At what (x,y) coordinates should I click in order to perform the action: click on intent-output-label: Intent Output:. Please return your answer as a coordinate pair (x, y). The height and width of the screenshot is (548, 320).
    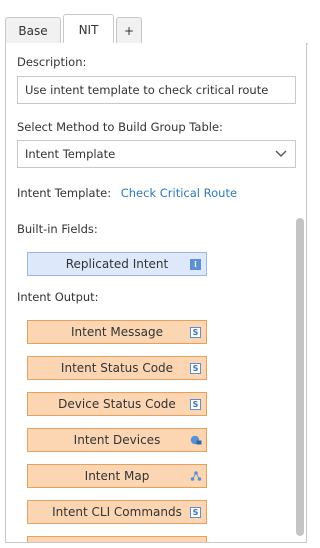
    Looking at the image, I should click on (58, 297).